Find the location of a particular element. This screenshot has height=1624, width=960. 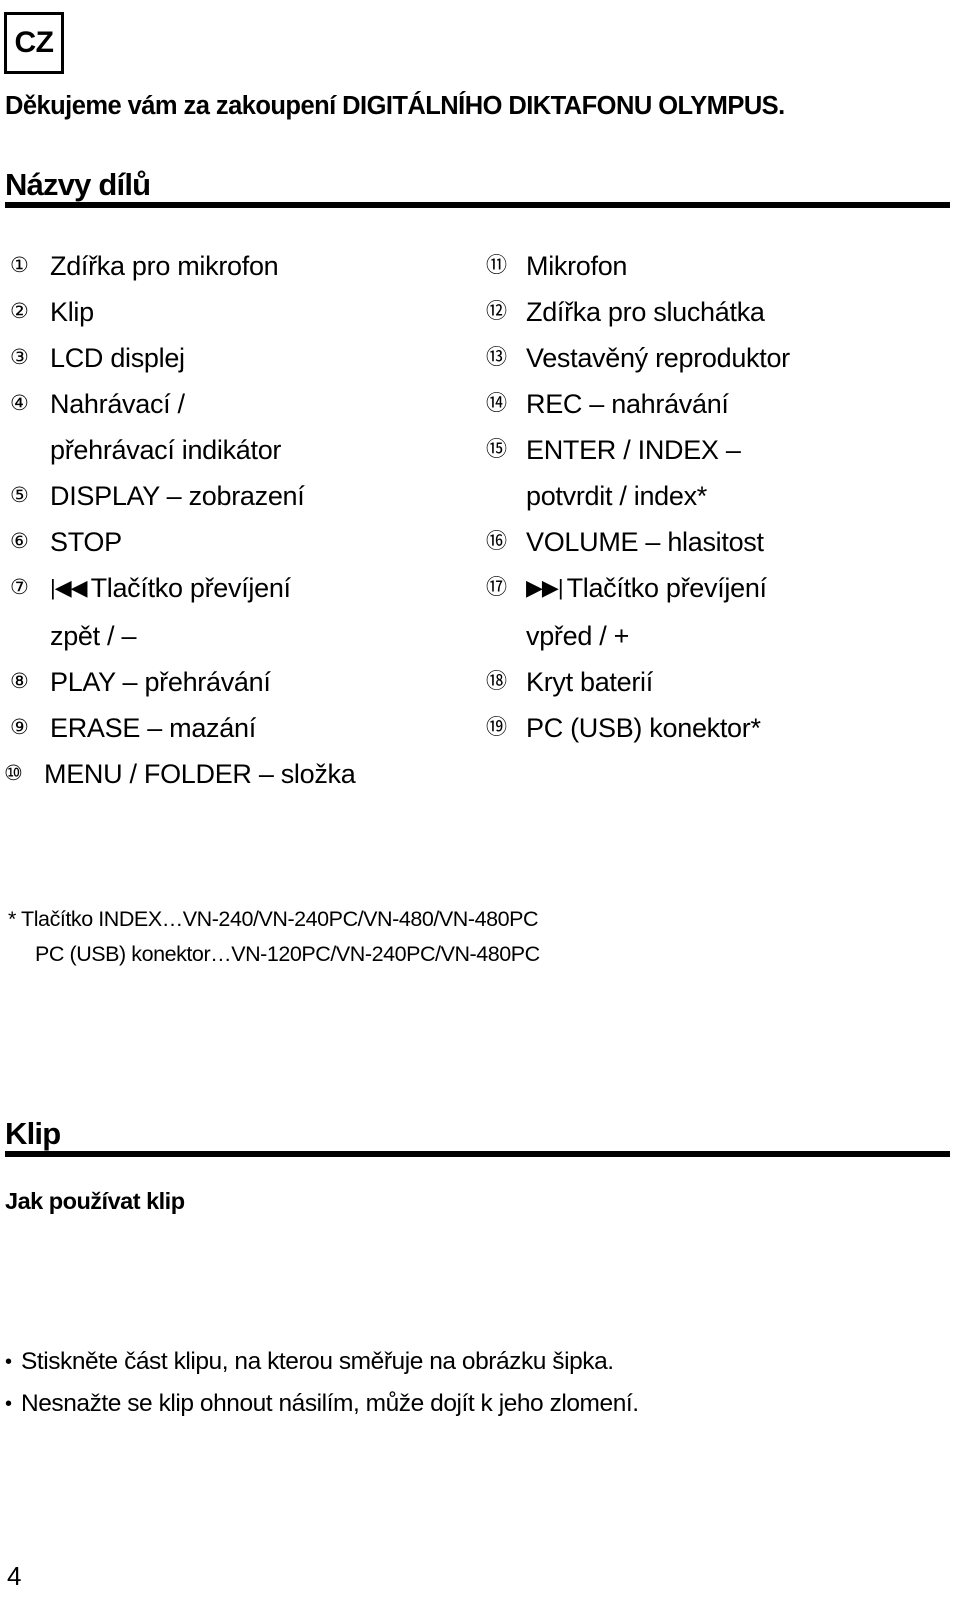

part-item: ① Zdířka pro mikrofon is located at coordinates (245, 266).